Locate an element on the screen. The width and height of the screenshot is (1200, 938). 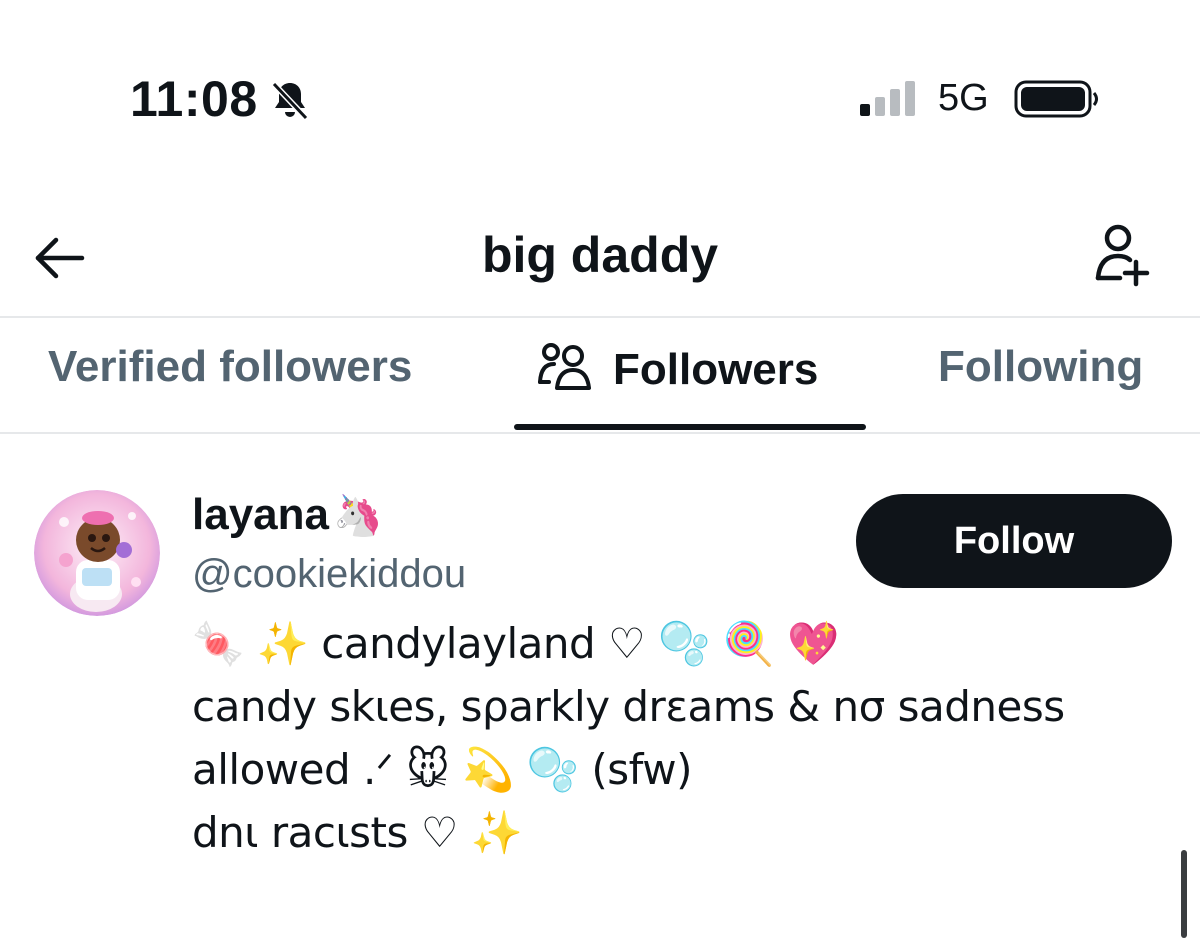
user-handle: @cookiekiddou is located at coordinates (329, 574).